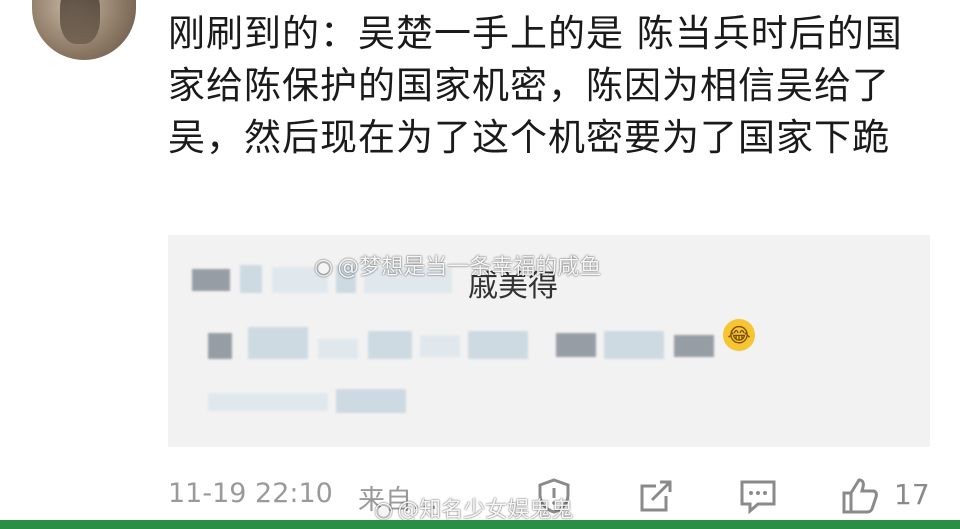 The image size is (960, 529). I want to click on timestamp: 11-19 22:10, so click(250, 493).